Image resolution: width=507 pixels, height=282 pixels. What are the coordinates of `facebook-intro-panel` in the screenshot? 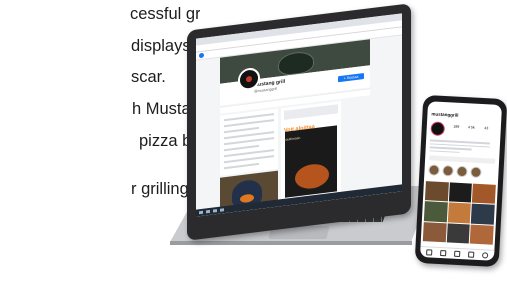 It's located at (249, 142).